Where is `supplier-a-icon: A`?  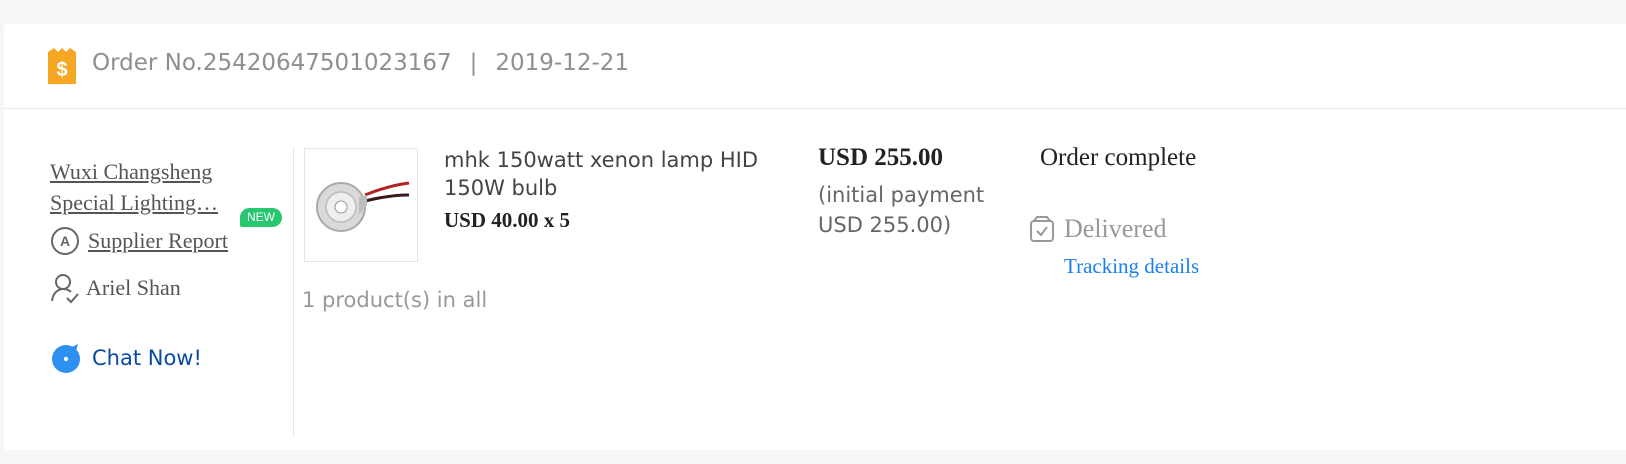
supplier-a-icon: A is located at coordinates (65, 241).